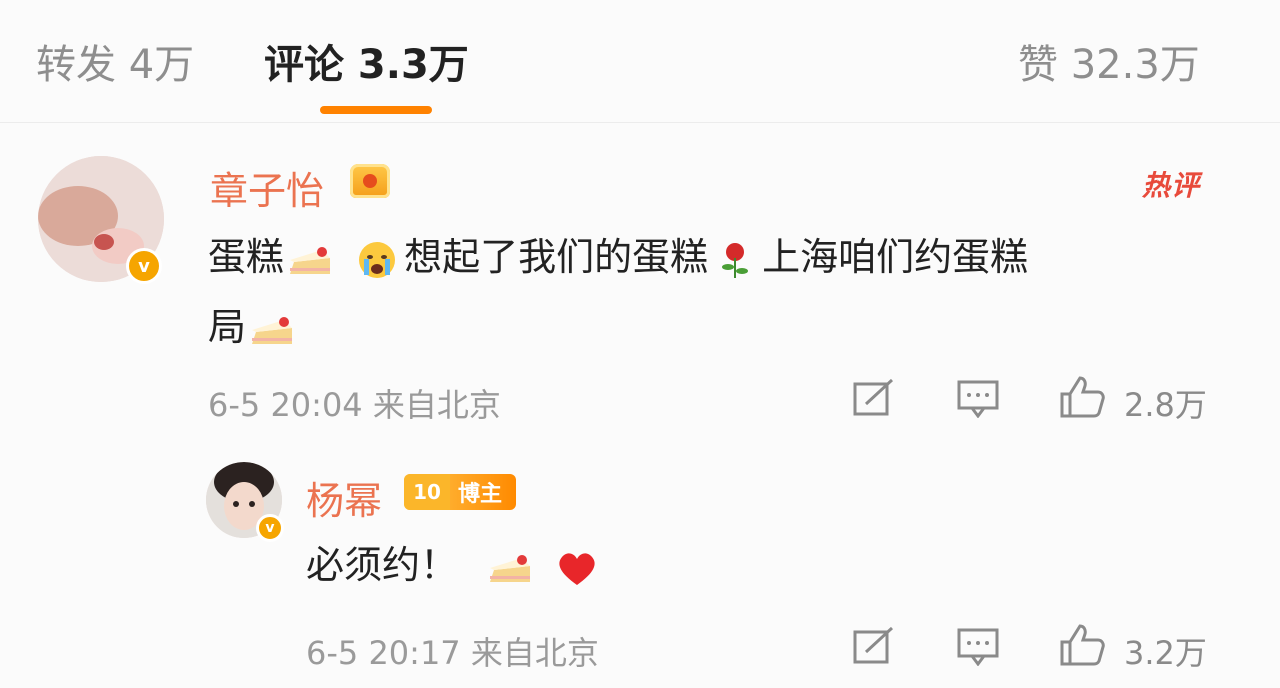  I want to click on crown-icon, so click(370, 181).